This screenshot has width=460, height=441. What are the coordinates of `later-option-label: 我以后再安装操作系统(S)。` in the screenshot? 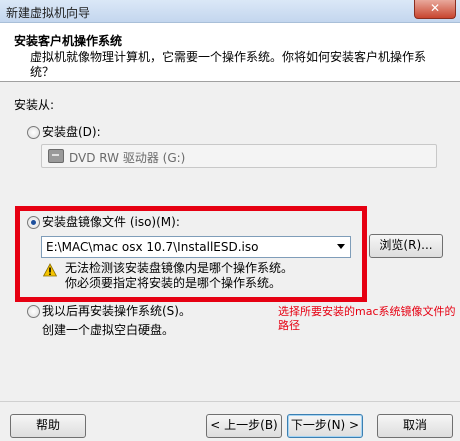 It's located at (116, 310).